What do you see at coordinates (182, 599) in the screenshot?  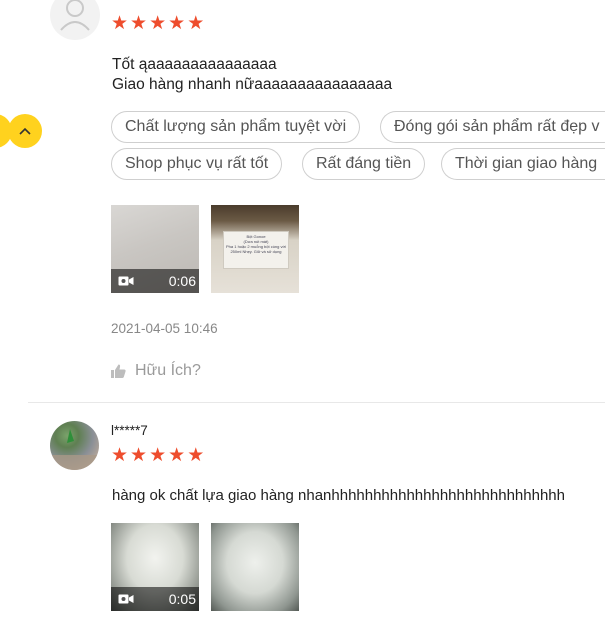 I see `video-duration: 0:05` at bounding box center [182, 599].